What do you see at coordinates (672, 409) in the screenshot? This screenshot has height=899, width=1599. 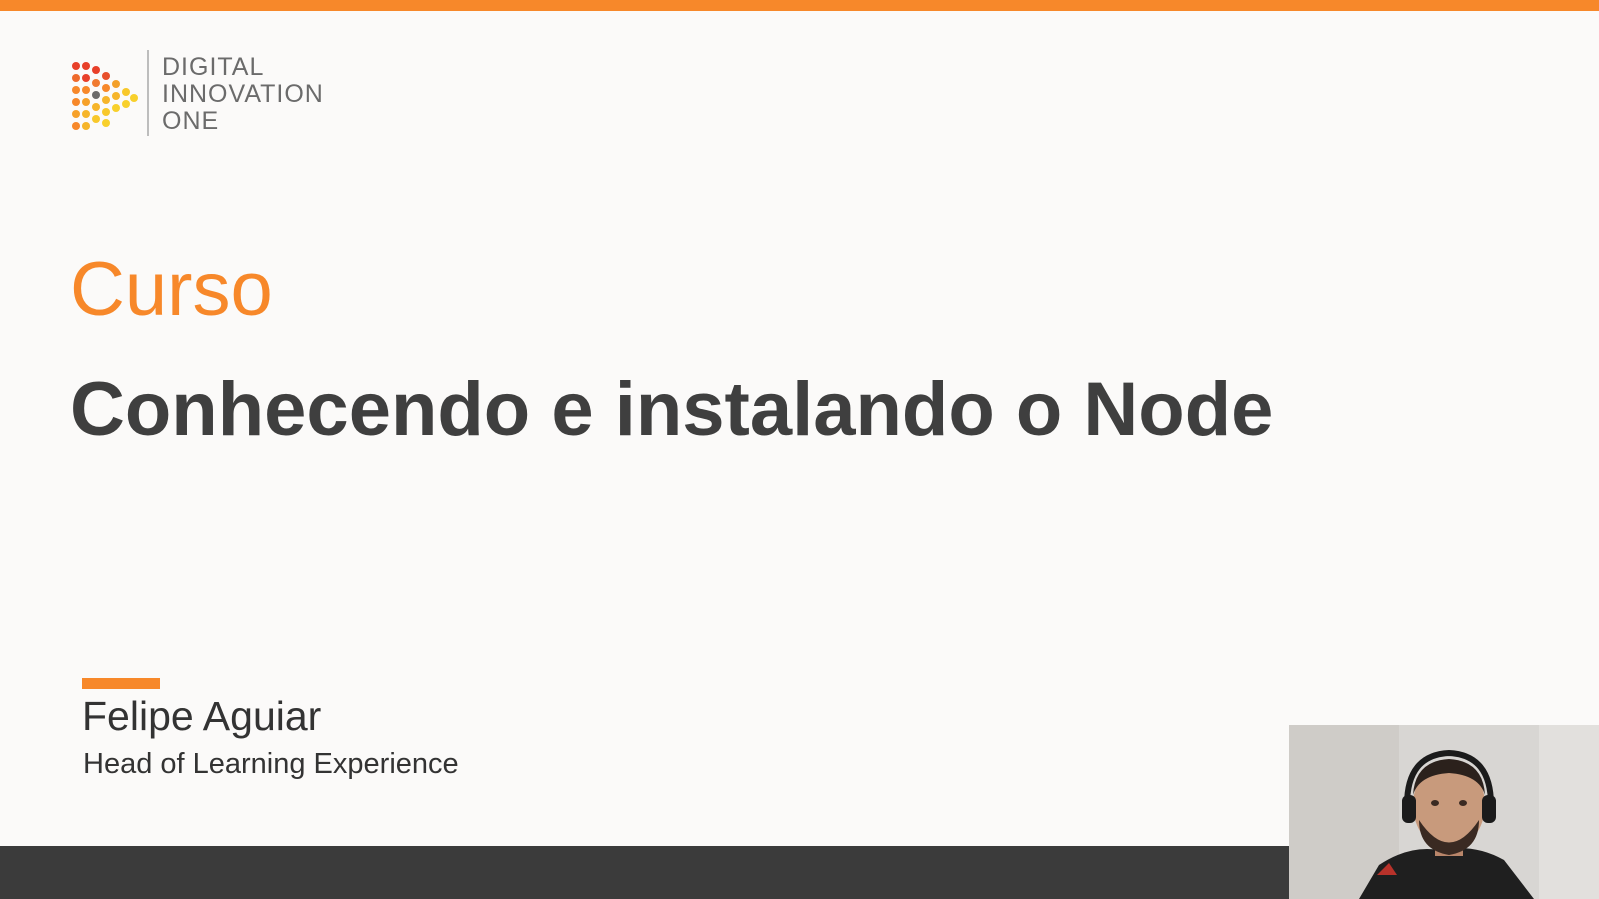 I see `course-title: Conhecendo e instalando o Node` at bounding box center [672, 409].